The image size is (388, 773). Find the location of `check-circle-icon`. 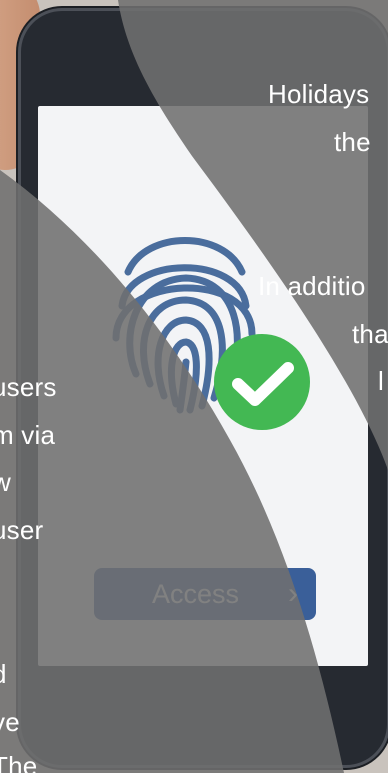

check-circle-icon is located at coordinates (262, 382).